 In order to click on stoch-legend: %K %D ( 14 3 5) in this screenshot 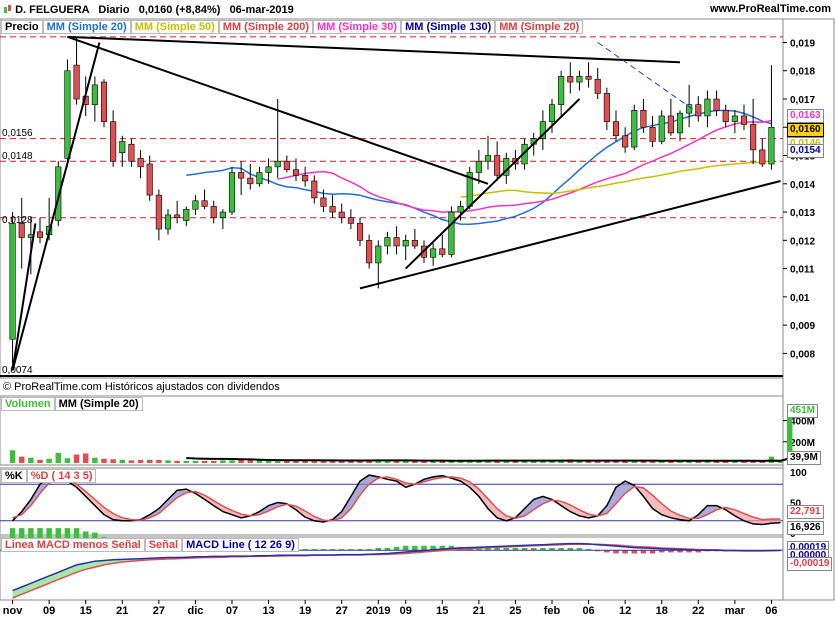, I will do `click(48, 476)`.